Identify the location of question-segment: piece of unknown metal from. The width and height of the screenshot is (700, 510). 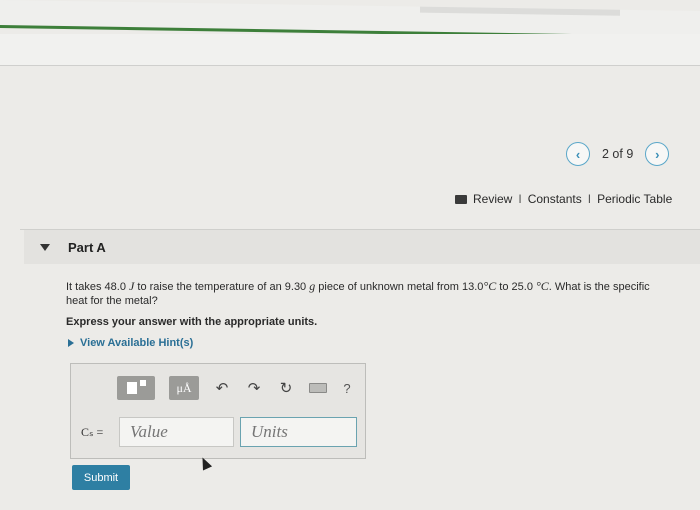
(388, 287).